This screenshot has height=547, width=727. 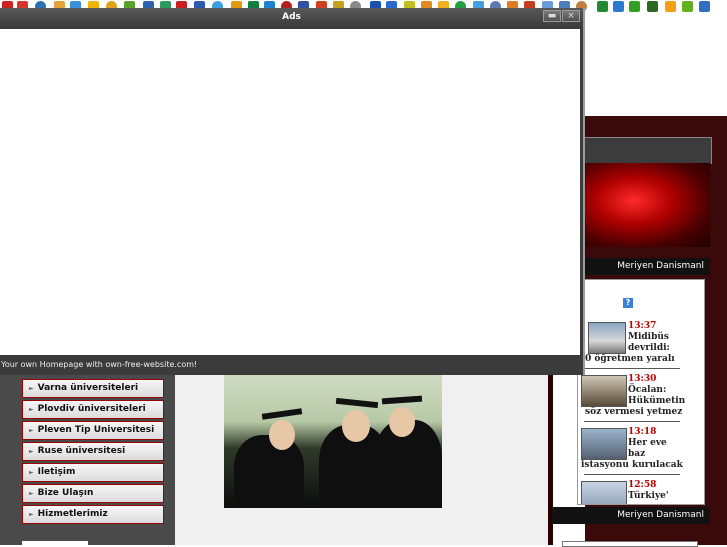 What do you see at coordinates (647, 443) in the screenshot?
I see `news-title: Her eve` at bounding box center [647, 443].